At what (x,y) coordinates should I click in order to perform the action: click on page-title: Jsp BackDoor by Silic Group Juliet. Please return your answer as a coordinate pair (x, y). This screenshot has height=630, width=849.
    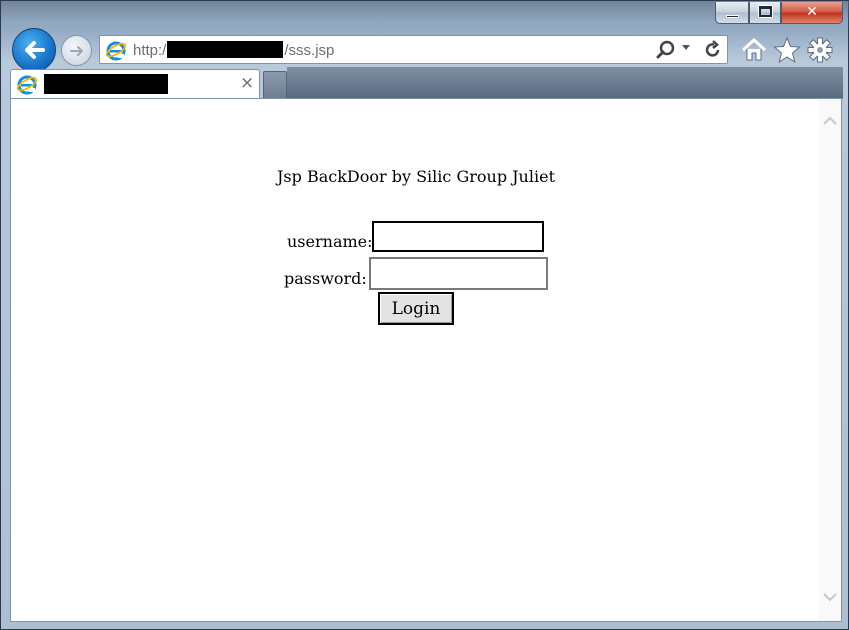
    Looking at the image, I should click on (415, 176).